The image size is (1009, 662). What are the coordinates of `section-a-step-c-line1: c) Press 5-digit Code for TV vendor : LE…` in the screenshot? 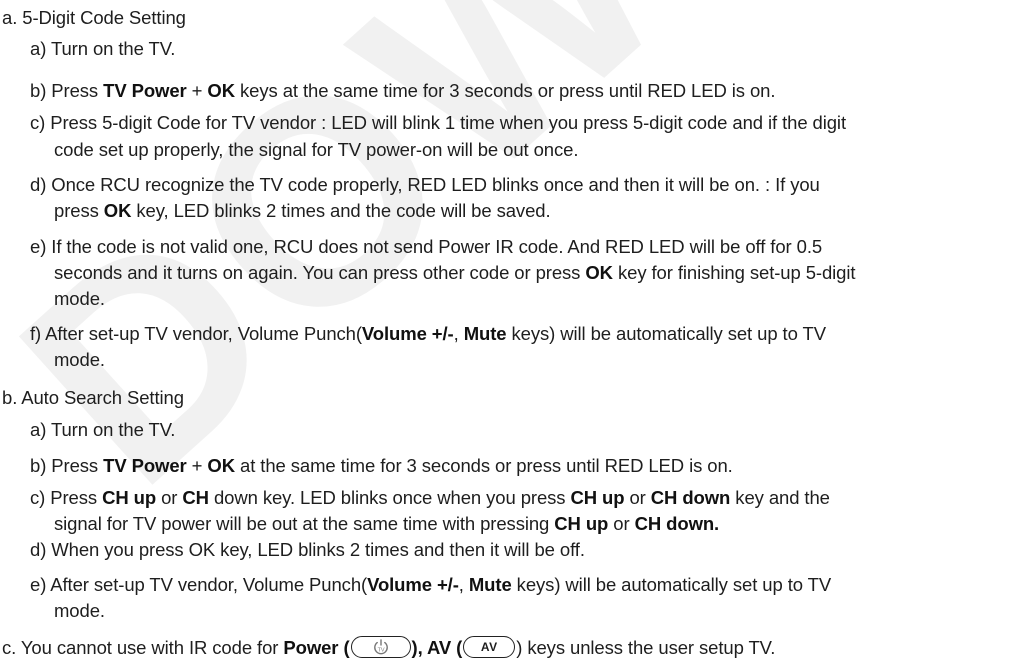 It's located at (438, 122).